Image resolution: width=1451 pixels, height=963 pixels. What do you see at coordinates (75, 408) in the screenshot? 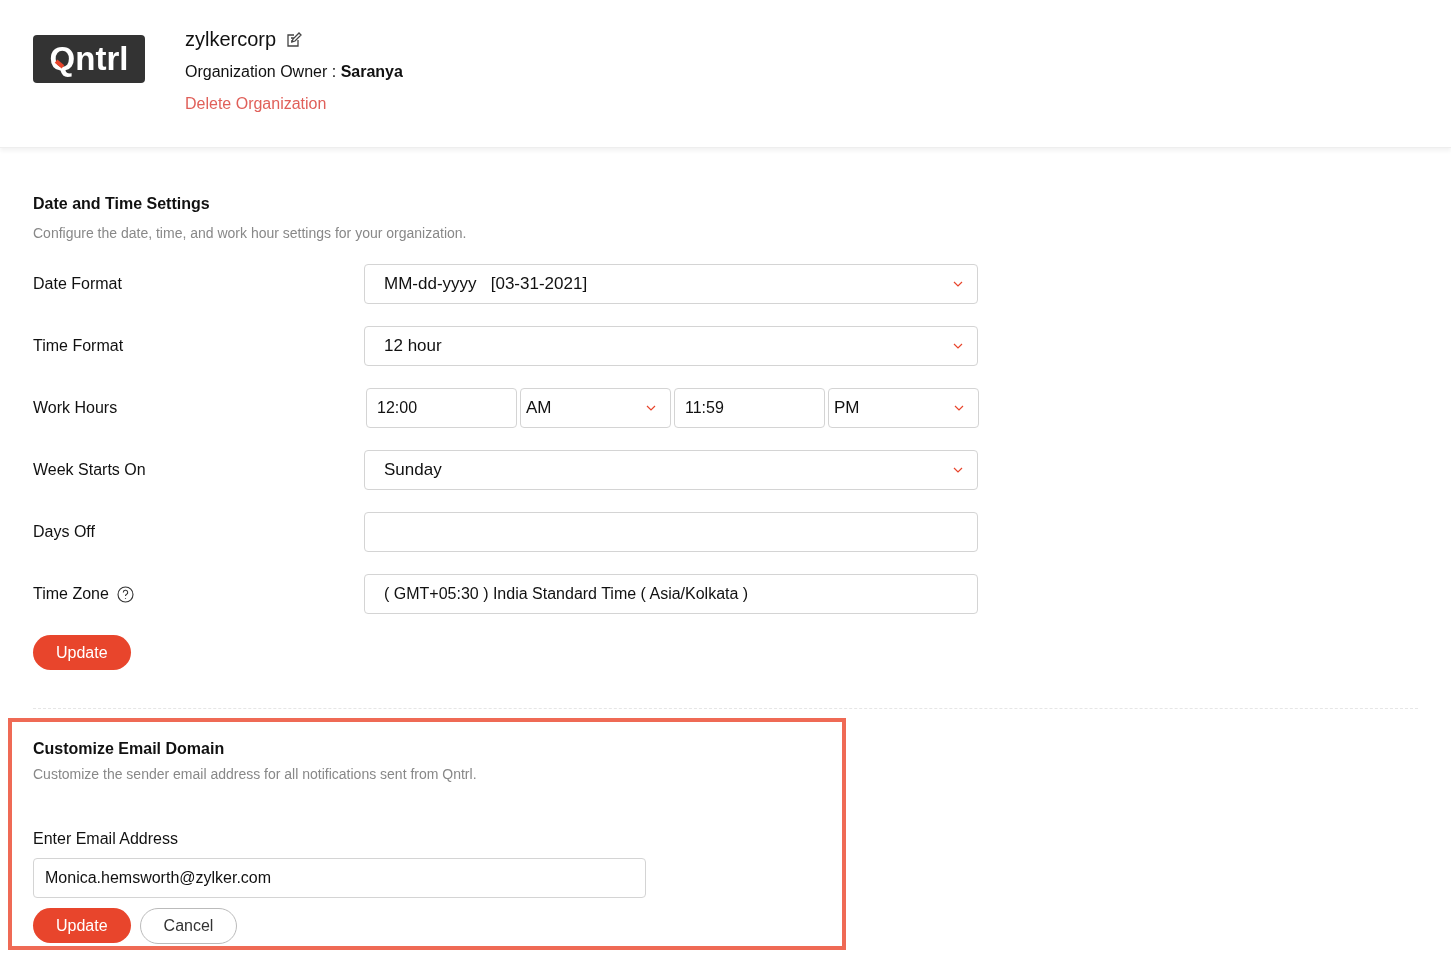
I see `field-label: Work Hours` at bounding box center [75, 408].